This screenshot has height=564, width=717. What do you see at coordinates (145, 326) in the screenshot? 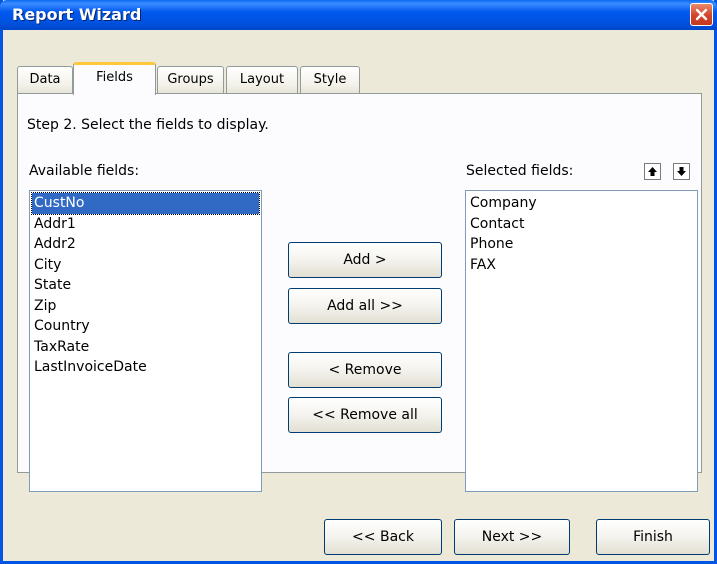
I see `available-field-item: Country` at bounding box center [145, 326].